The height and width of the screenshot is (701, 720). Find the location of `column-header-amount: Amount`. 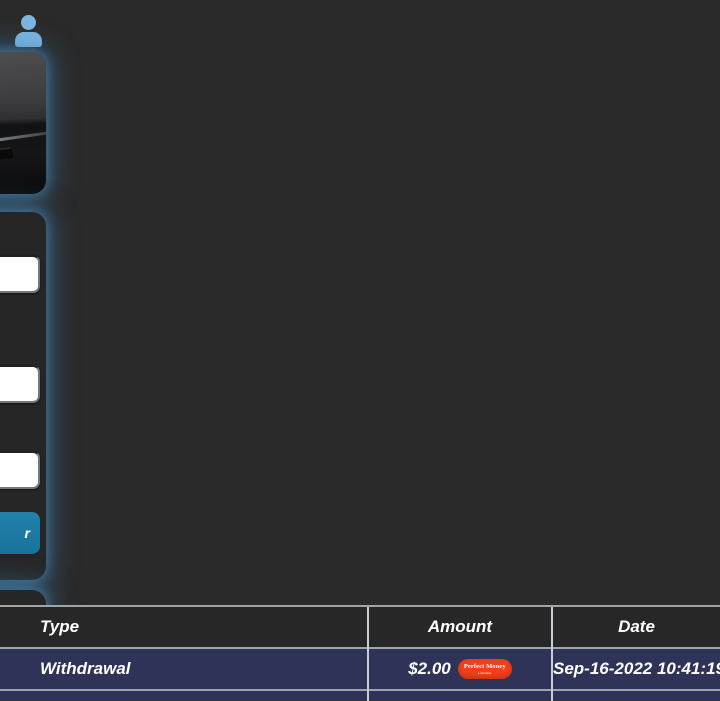

column-header-amount: Amount is located at coordinates (459, 626).